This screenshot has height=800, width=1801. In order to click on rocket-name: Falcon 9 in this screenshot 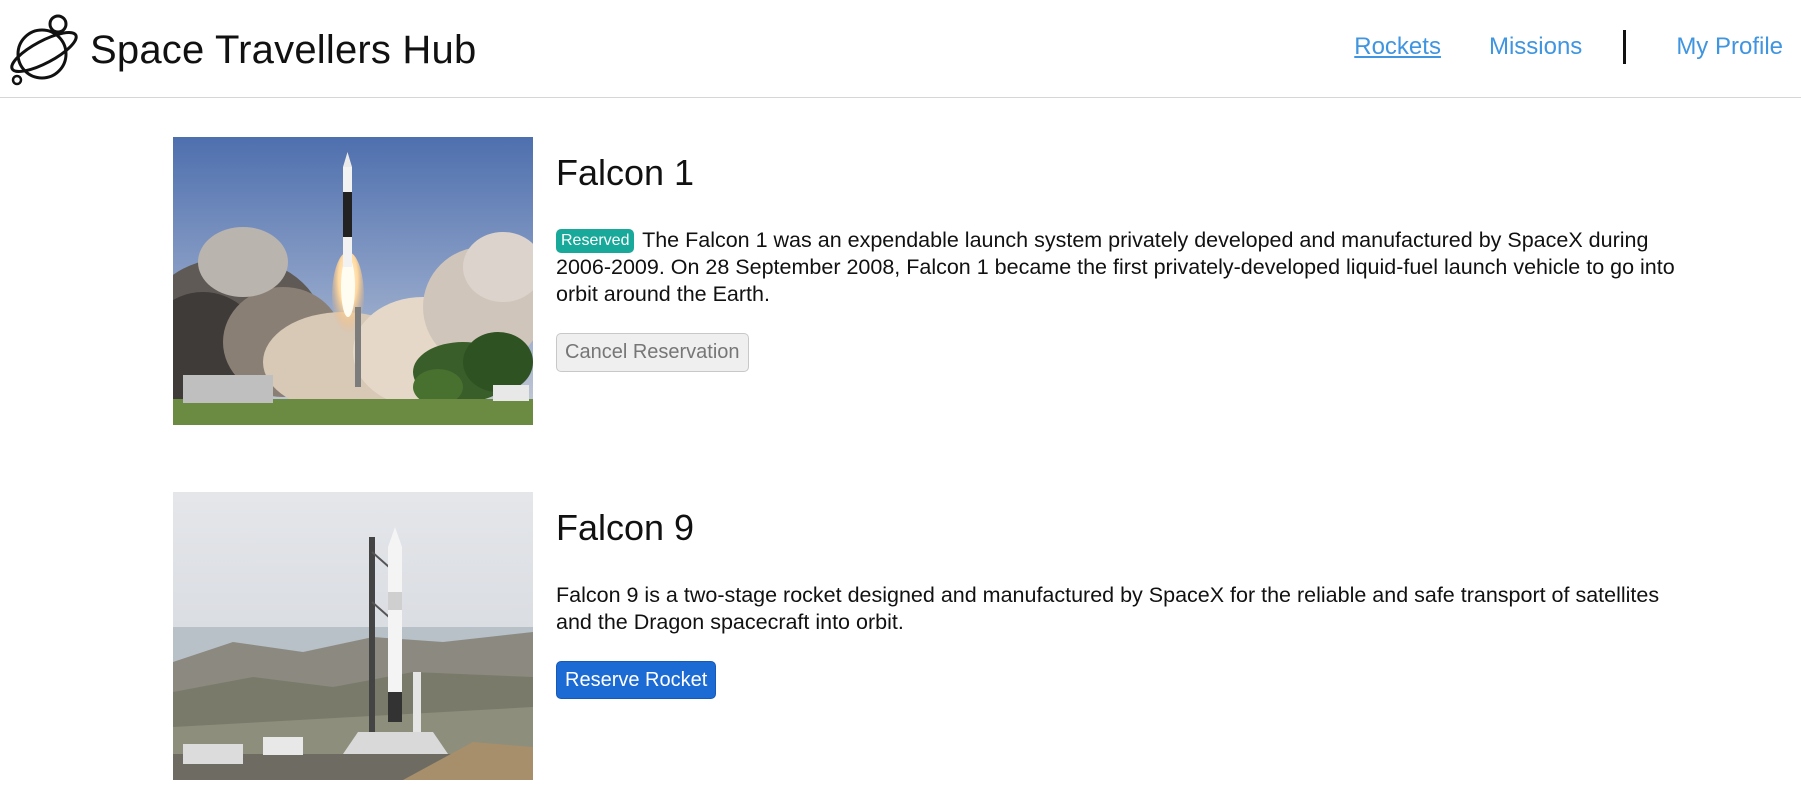, I will do `click(625, 527)`.